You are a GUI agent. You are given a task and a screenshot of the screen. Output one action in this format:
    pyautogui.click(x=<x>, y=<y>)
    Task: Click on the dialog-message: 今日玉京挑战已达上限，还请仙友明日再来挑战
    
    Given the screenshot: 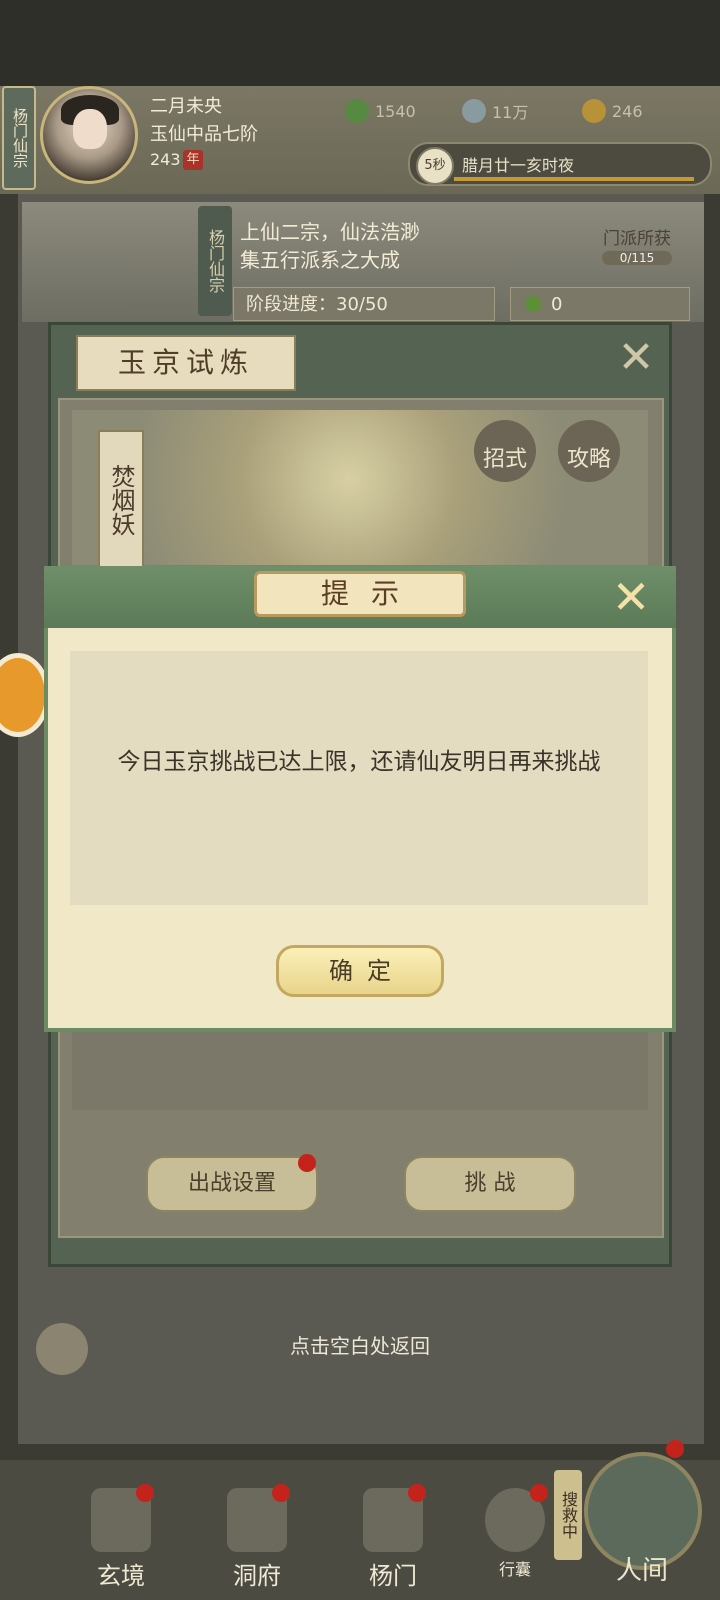 What is the action you would take?
    pyautogui.click(x=359, y=762)
    